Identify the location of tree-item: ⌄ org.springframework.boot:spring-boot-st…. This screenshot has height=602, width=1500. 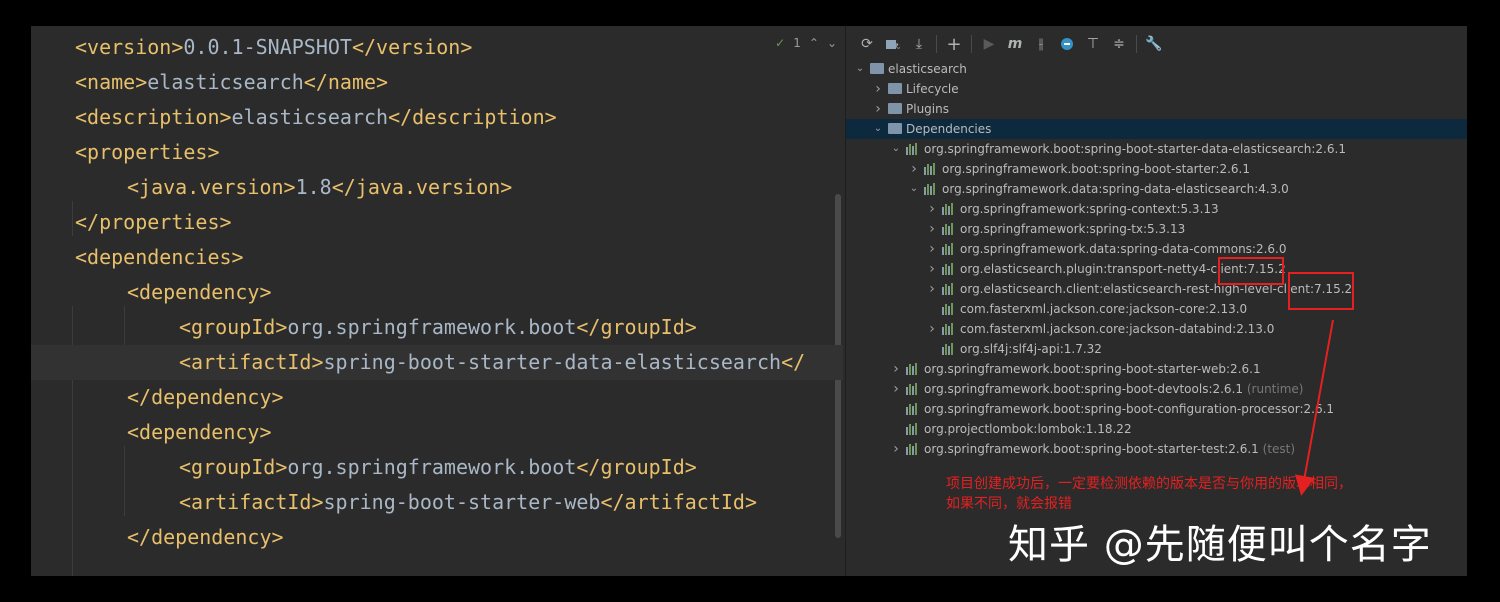
(1156, 149).